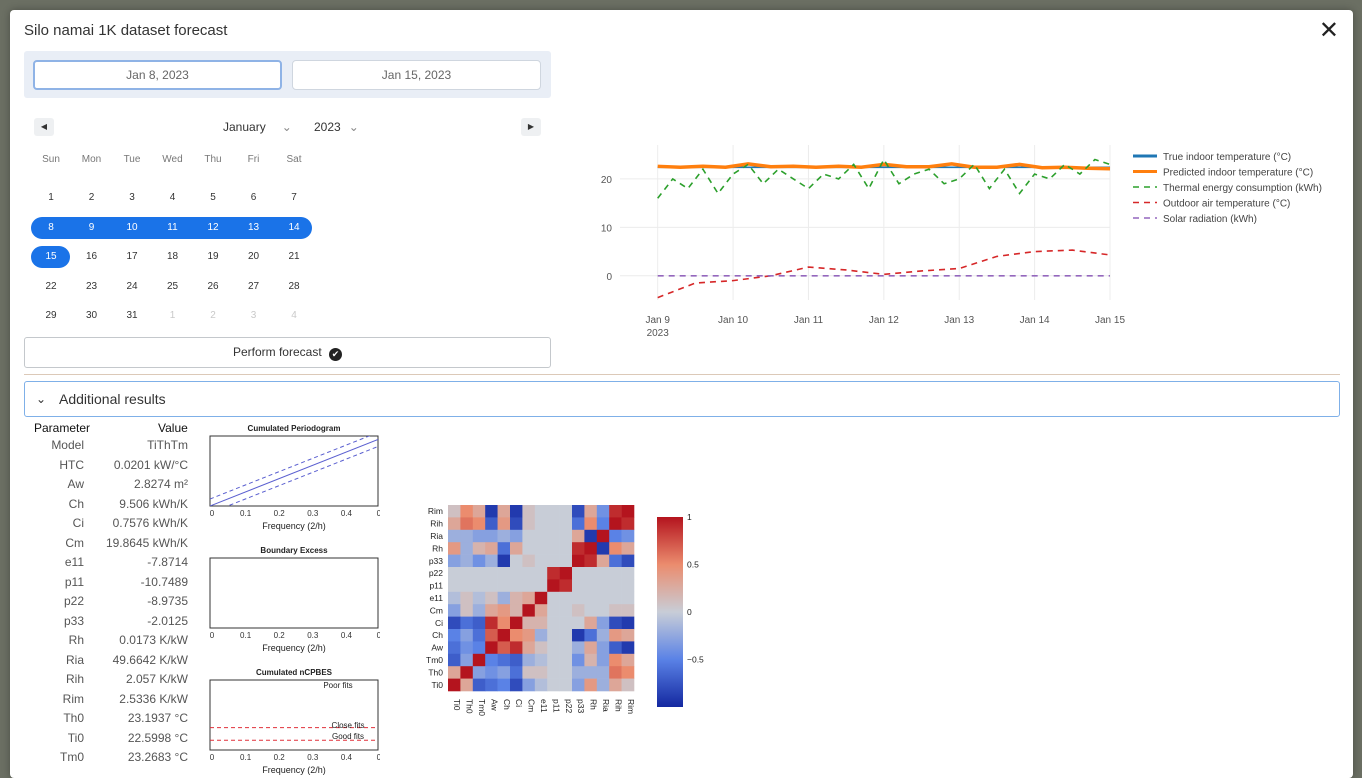 The height and width of the screenshot is (778, 1362). Describe the element at coordinates (51, 287) in the screenshot. I see `calendar-day: 22` at that location.